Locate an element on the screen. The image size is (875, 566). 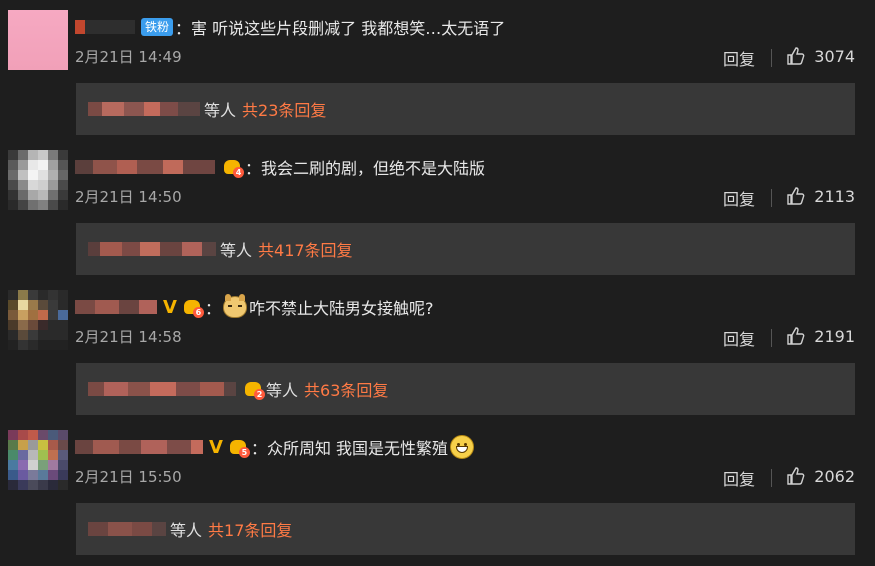
doge-emoji-icon is located at coordinates (234, 306).